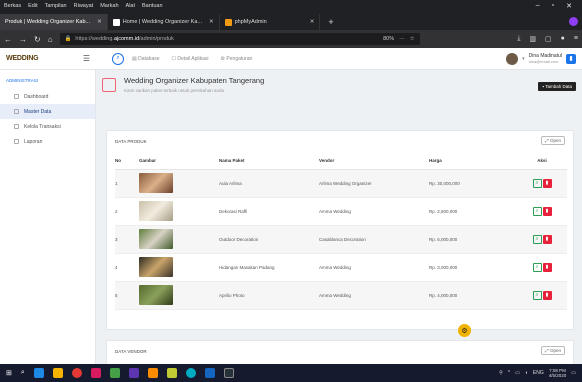 This screenshot has height=382, width=582. Describe the element at coordinates (269, 267) in the screenshot. I see `cell-nama: Hidangan Masakan Padang` at that location.